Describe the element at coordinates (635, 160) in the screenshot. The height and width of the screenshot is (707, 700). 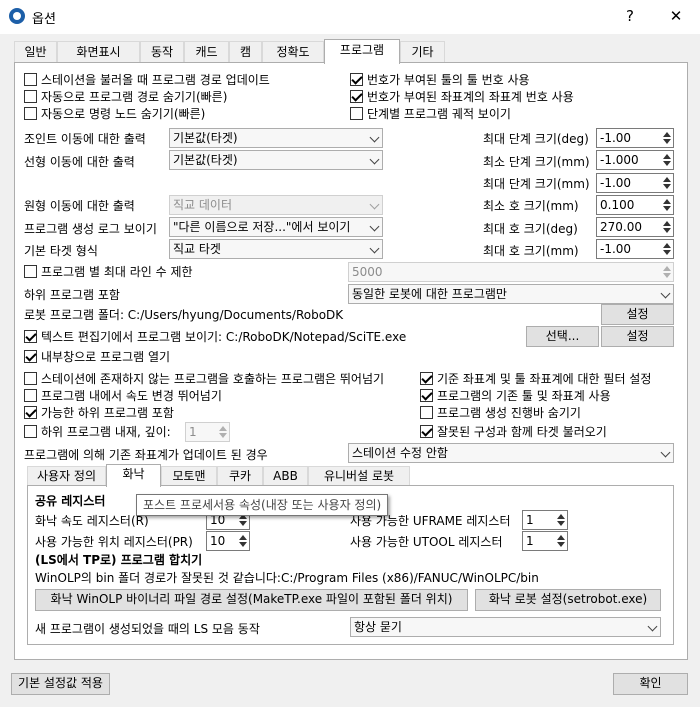
I see `min-step-mm-input: -1.000` at that location.